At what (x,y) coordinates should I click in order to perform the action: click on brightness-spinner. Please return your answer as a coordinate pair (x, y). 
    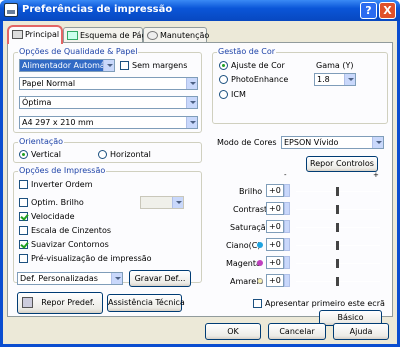
    Looking at the image, I should click on (287, 190).